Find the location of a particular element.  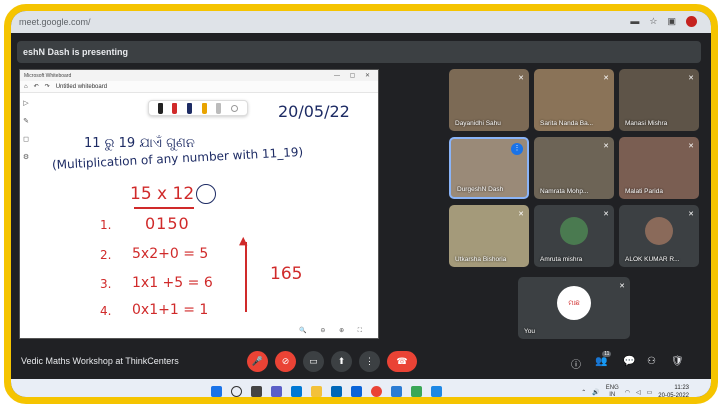

browser-bar: meet.google.com/ ▬ ☆ ▣ is located at coordinates (361, 22).